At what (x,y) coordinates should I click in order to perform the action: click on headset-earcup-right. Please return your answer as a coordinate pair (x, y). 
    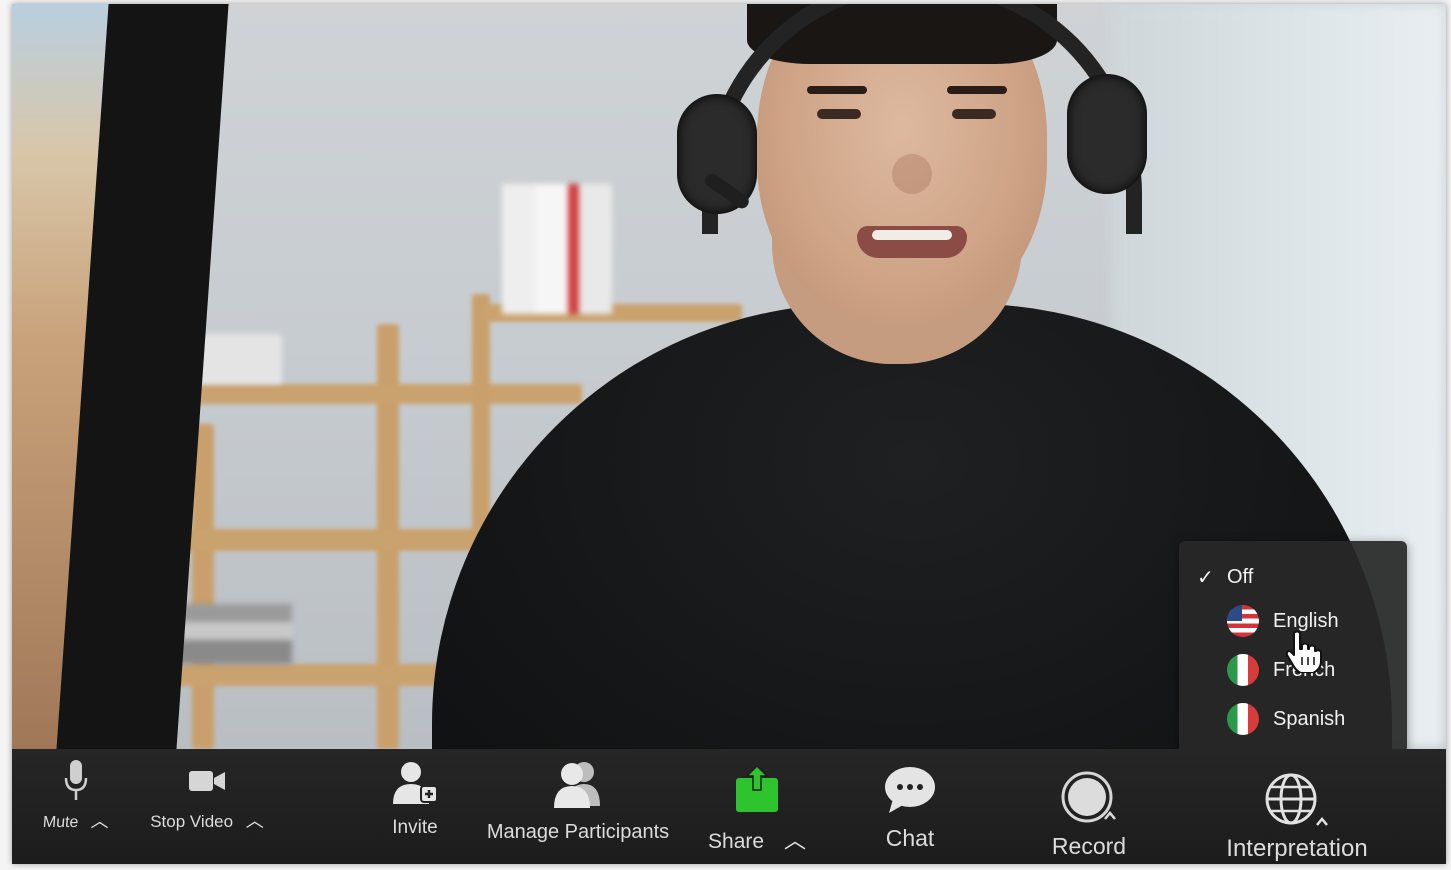
    Looking at the image, I should click on (1107, 134).